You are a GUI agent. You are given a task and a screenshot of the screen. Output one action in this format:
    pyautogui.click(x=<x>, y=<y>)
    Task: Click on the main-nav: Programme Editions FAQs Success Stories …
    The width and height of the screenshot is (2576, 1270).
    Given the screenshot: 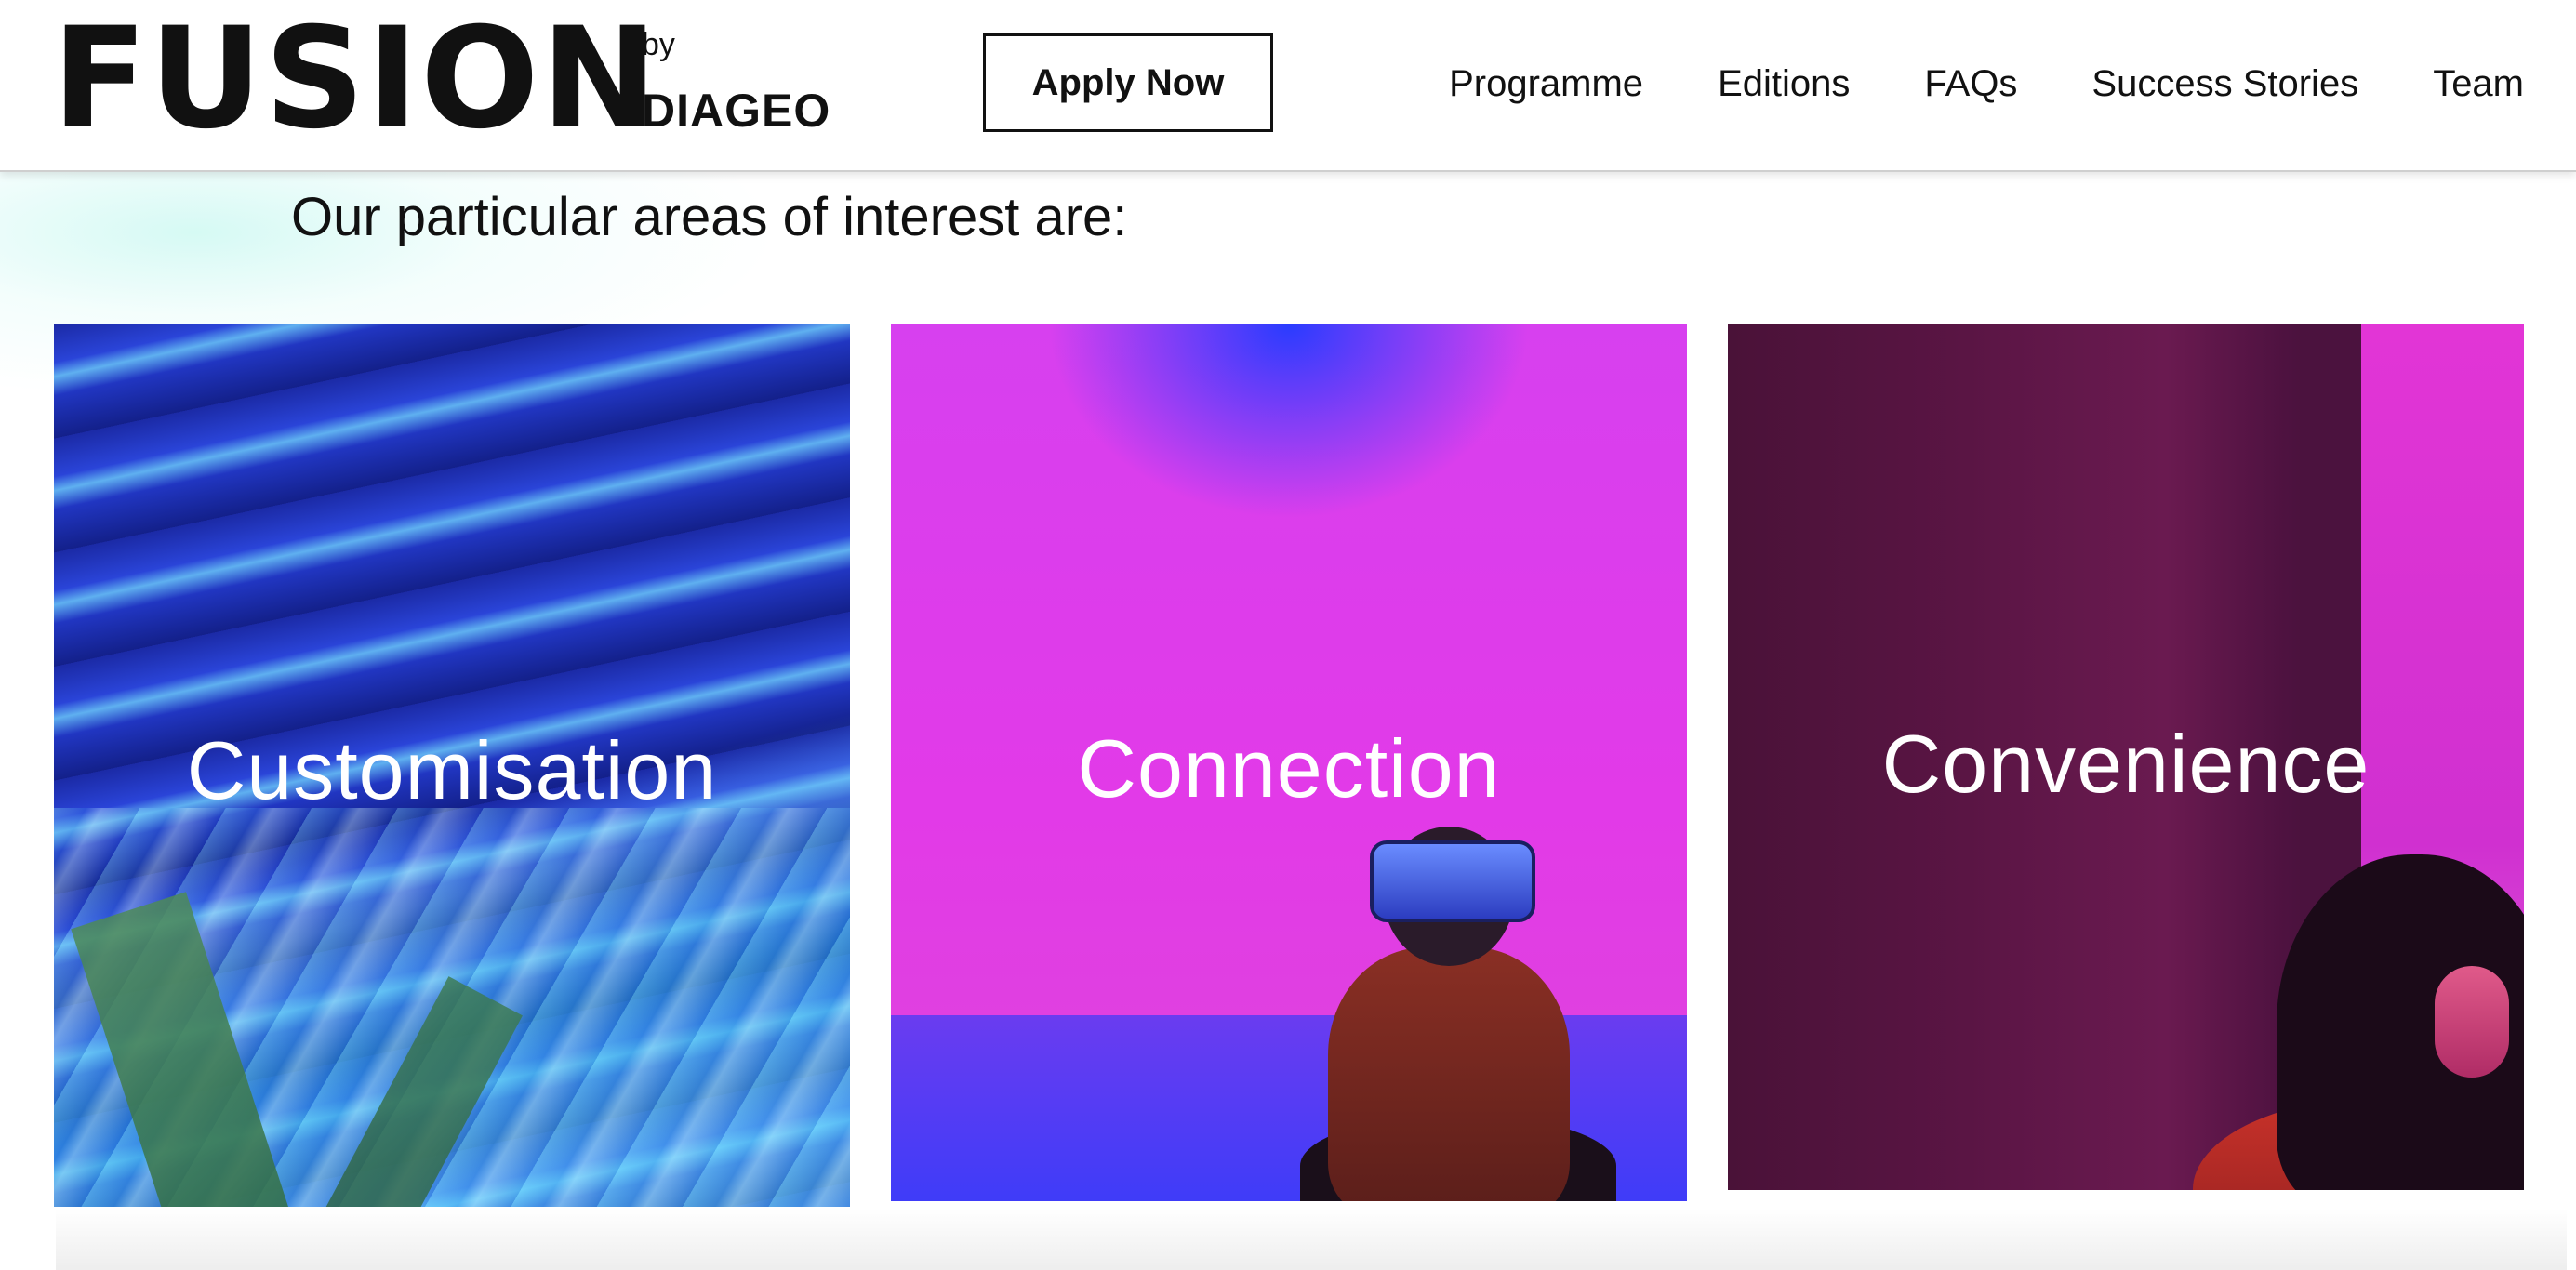 What is the action you would take?
    pyautogui.click(x=1986, y=84)
    